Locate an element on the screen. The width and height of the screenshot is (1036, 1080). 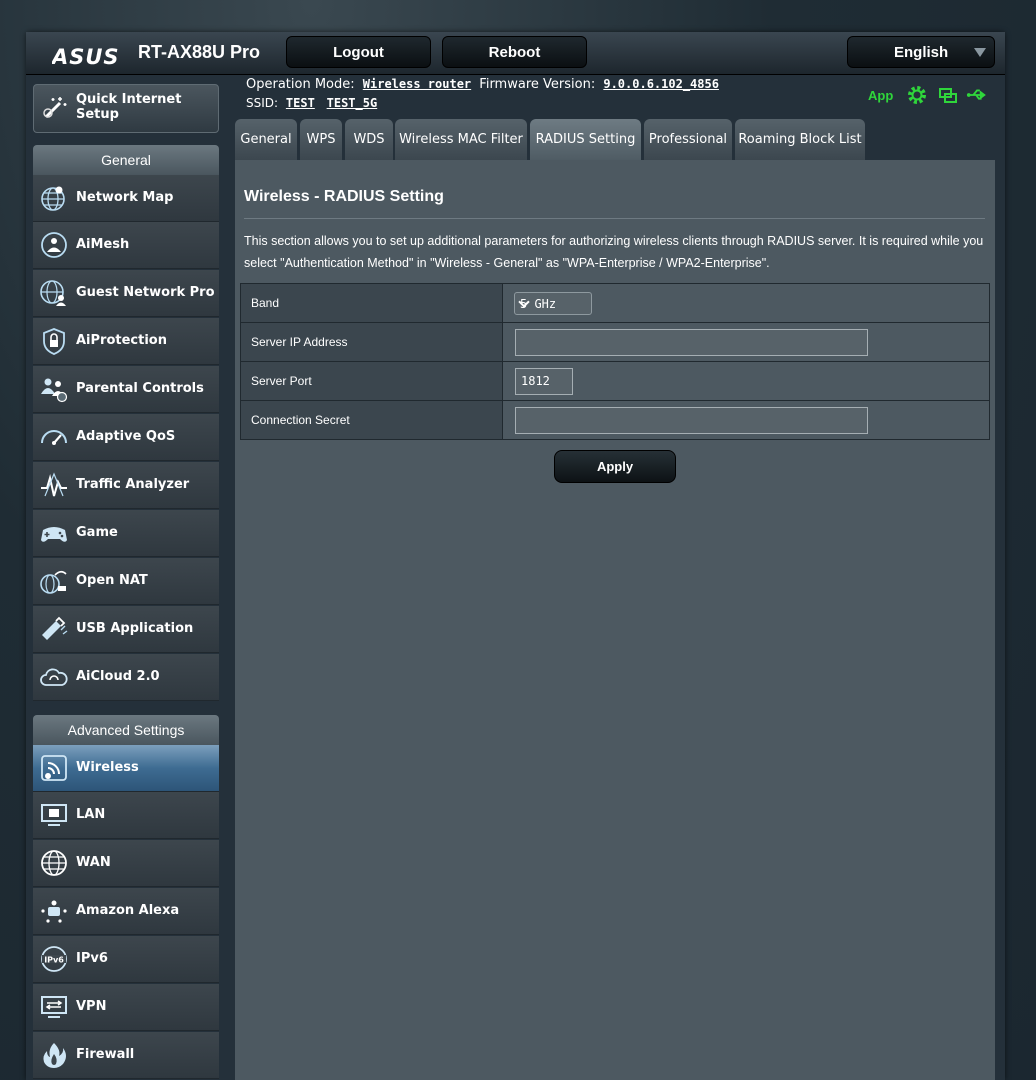
ssid-label: SSID: is located at coordinates (262, 103).